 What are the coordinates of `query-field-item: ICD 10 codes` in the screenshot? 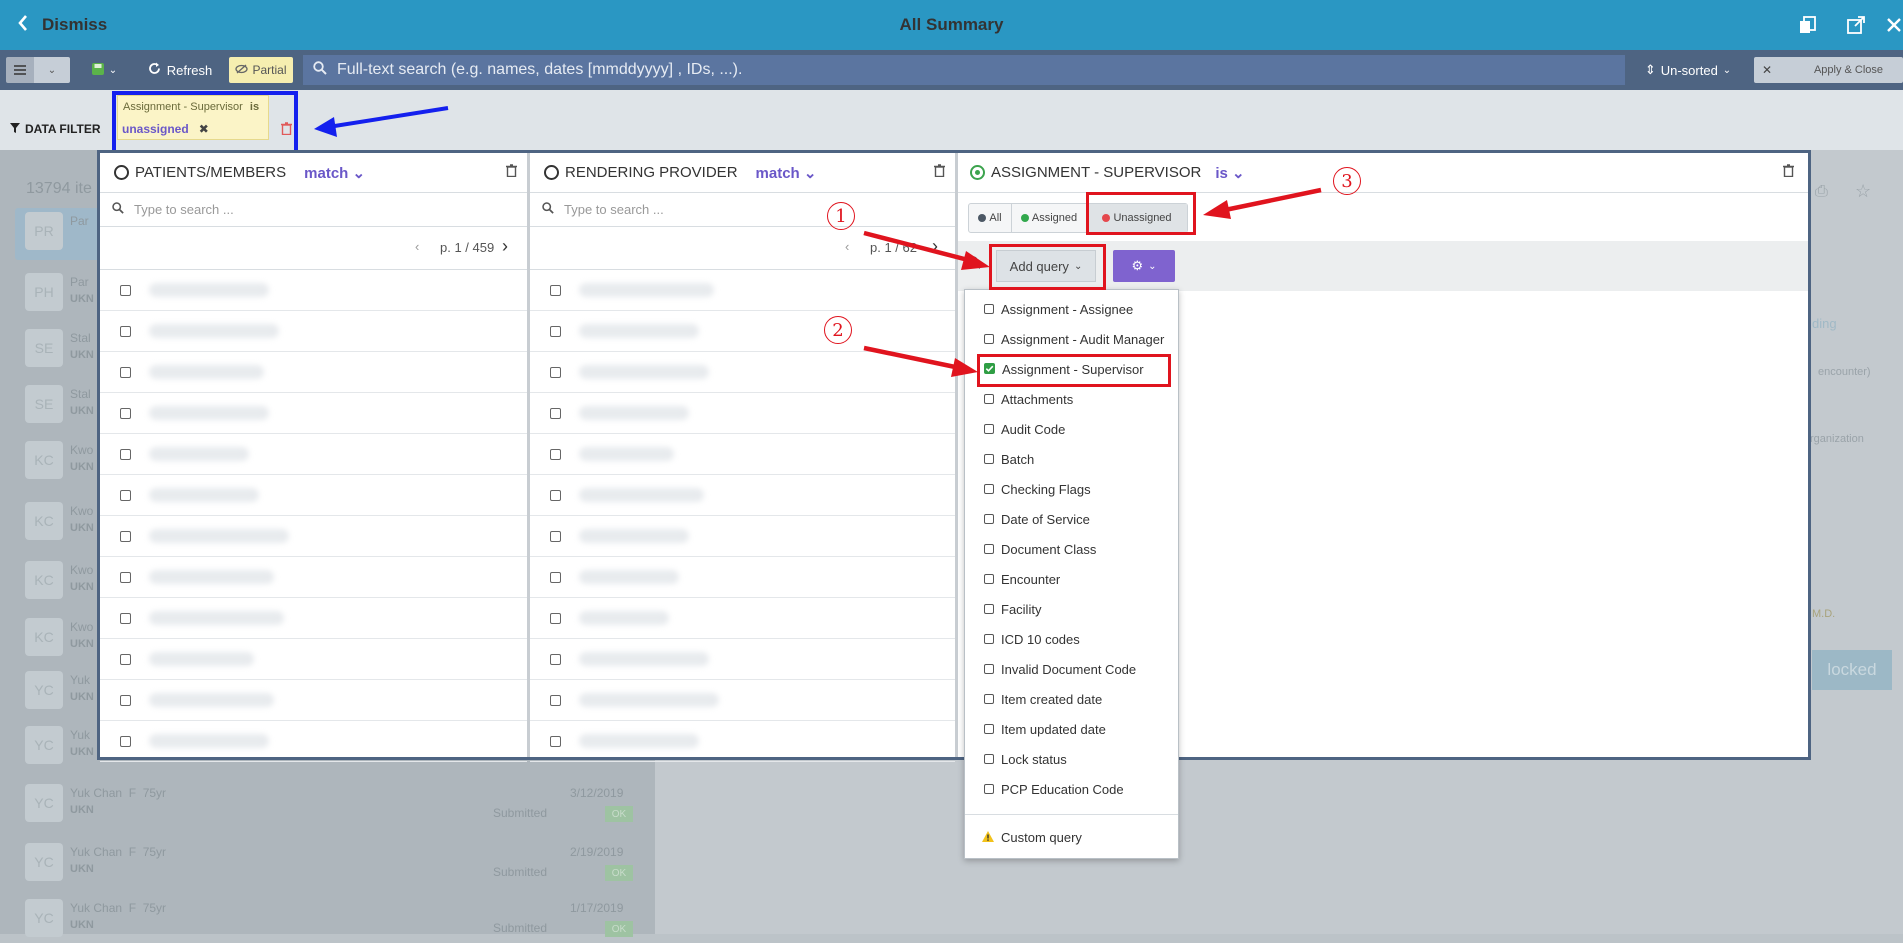 It's located at (1071, 639).